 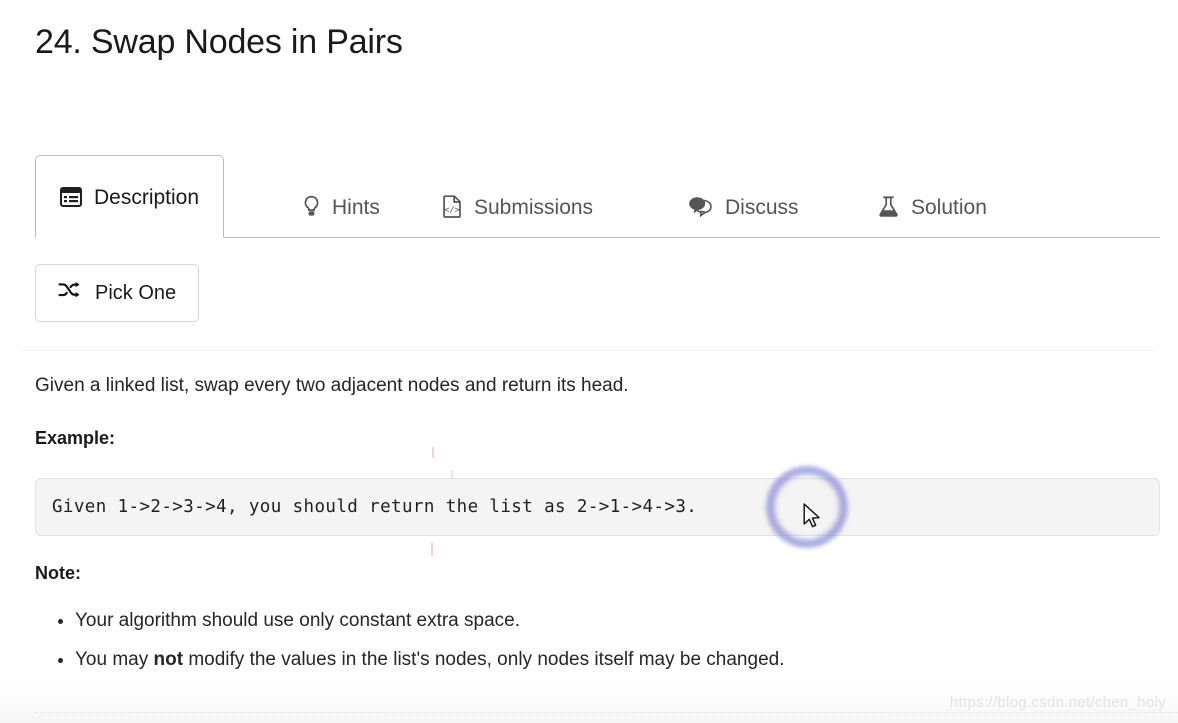 What do you see at coordinates (114, 659) in the screenshot?
I see `note-text-prefix: You may` at bounding box center [114, 659].